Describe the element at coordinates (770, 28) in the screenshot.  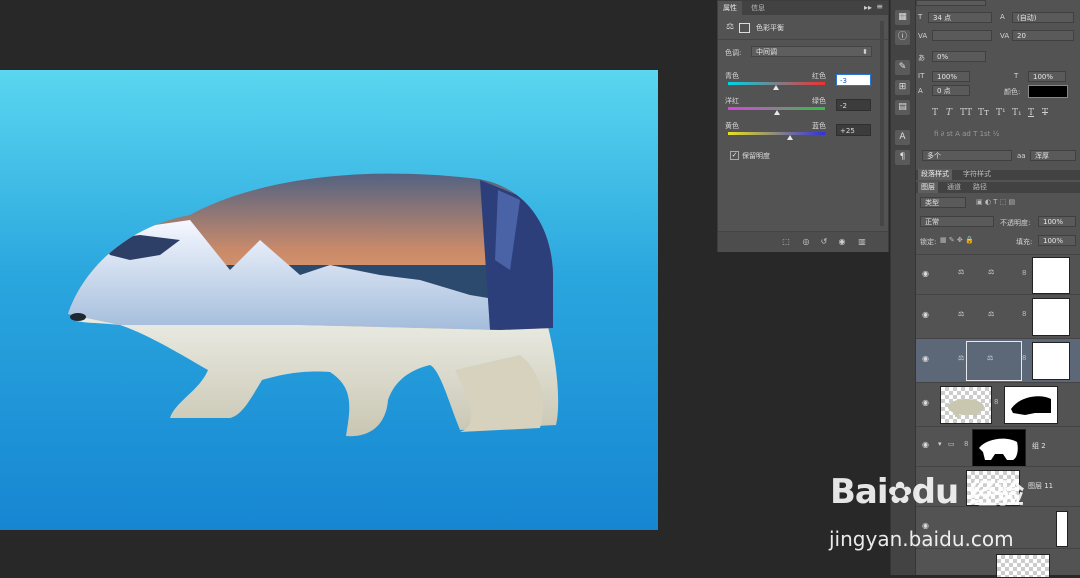
I see `adjustment-title: 色彩平衡` at that location.